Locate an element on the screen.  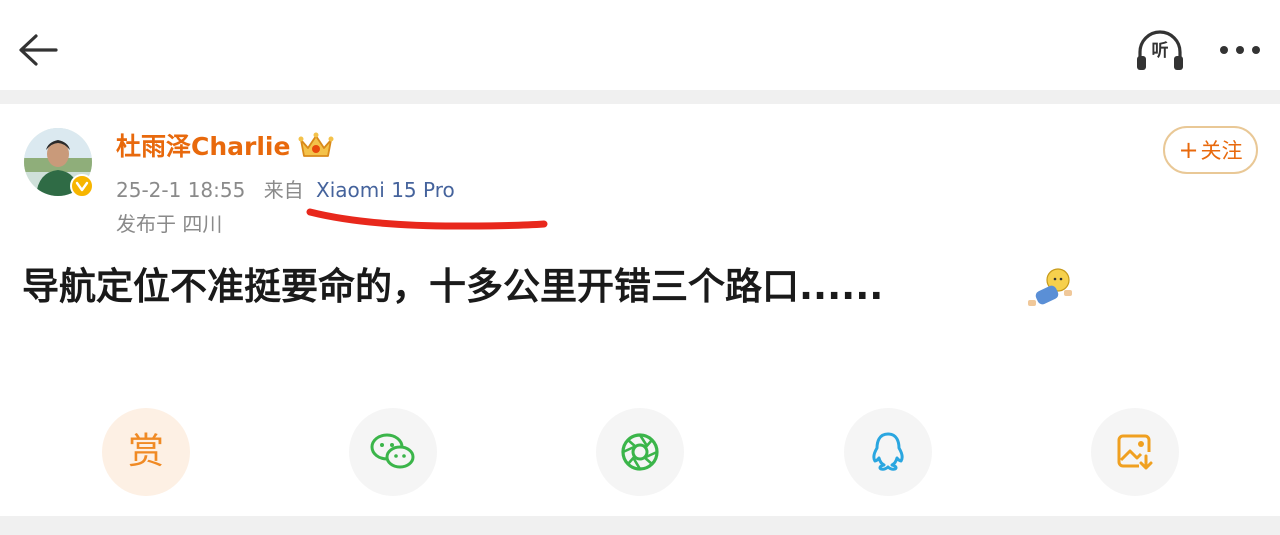
reward-icon: 赏 is located at coordinates (145, 451).